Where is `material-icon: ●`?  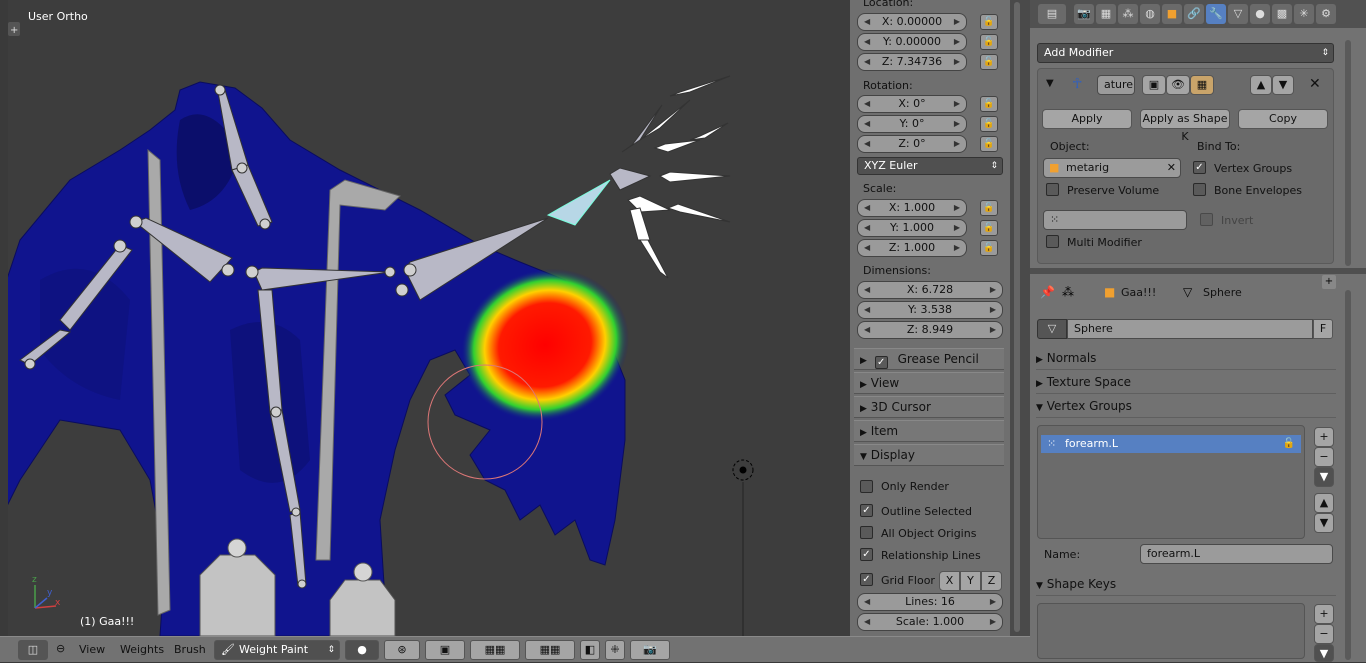
material-icon: ● is located at coordinates (1260, 14).